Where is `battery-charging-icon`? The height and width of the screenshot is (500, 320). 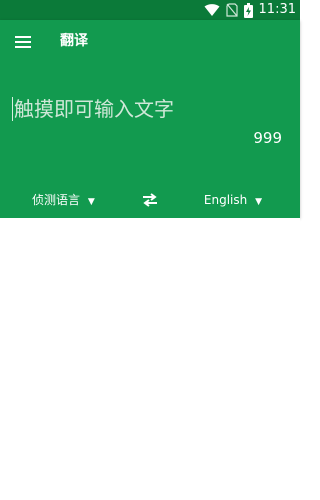
battery-charging-icon is located at coordinates (248, 10).